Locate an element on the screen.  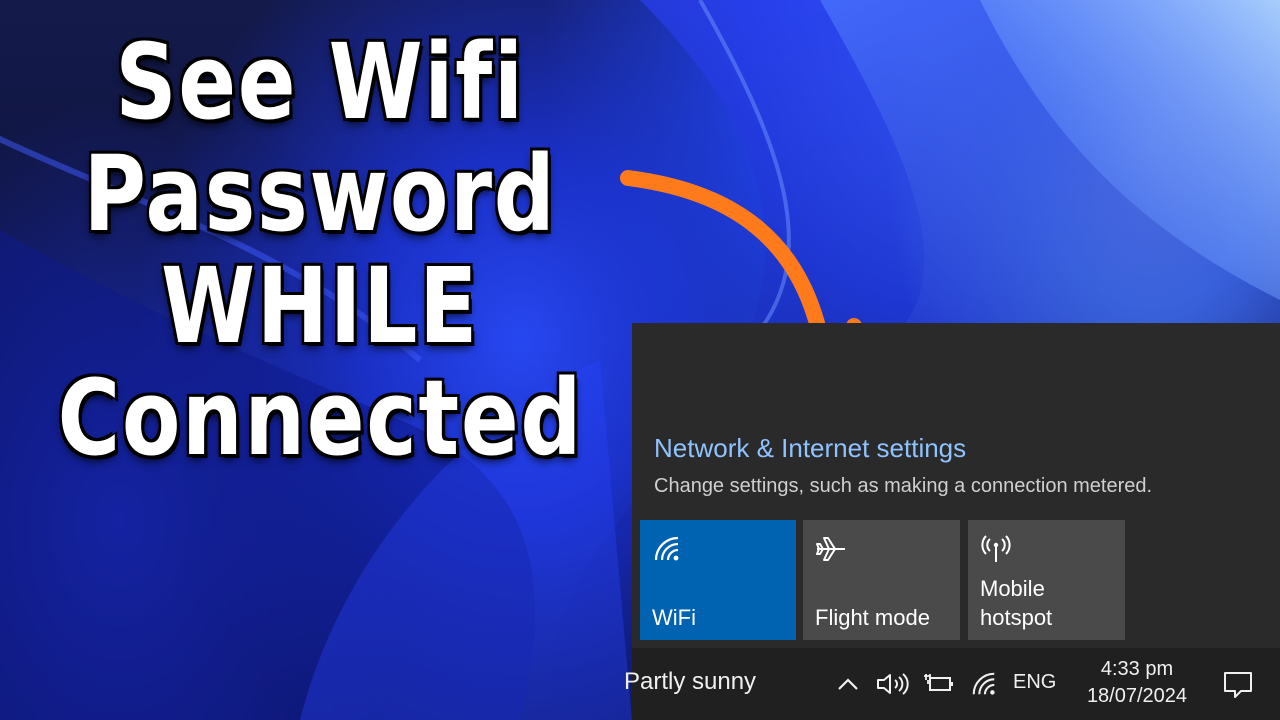
taskbar-clock: 4:33 pm 18/07/2024 is located at coordinates (1137, 683).